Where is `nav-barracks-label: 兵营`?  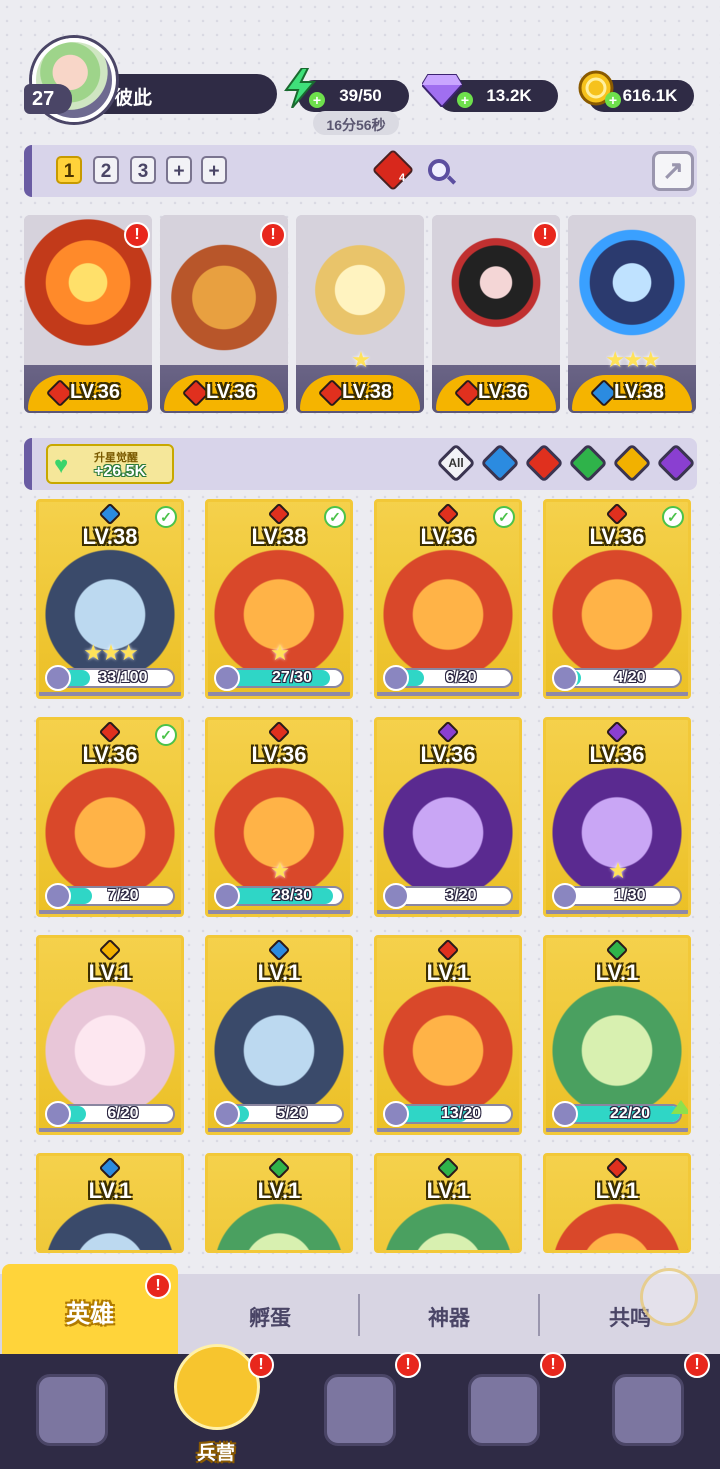
nav-barracks-label: 兵营 is located at coordinates (215, 1453).